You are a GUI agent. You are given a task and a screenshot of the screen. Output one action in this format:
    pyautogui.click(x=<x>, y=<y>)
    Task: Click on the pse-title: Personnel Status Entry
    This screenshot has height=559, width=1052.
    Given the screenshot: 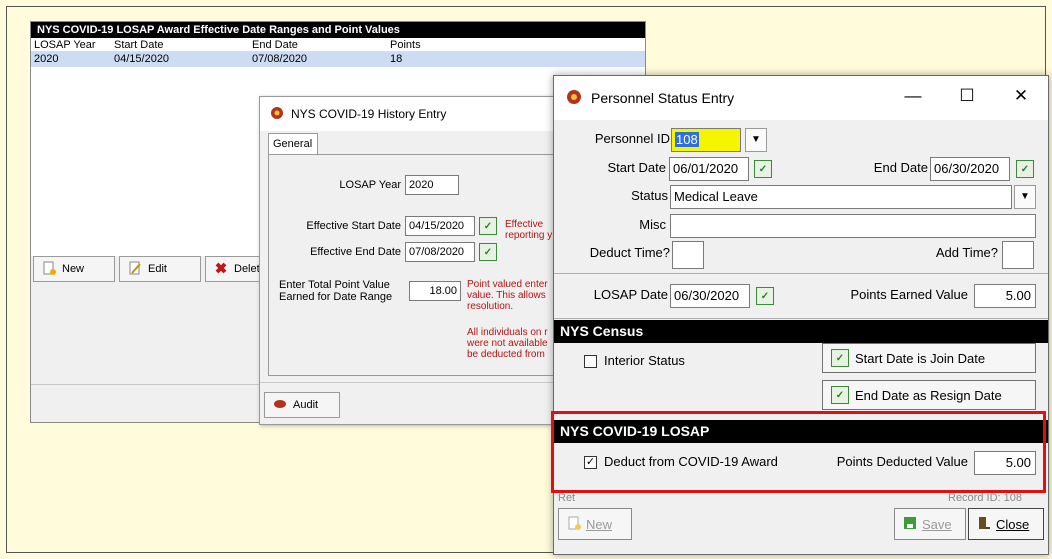 What is the action you would take?
    pyautogui.click(x=663, y=98)
    